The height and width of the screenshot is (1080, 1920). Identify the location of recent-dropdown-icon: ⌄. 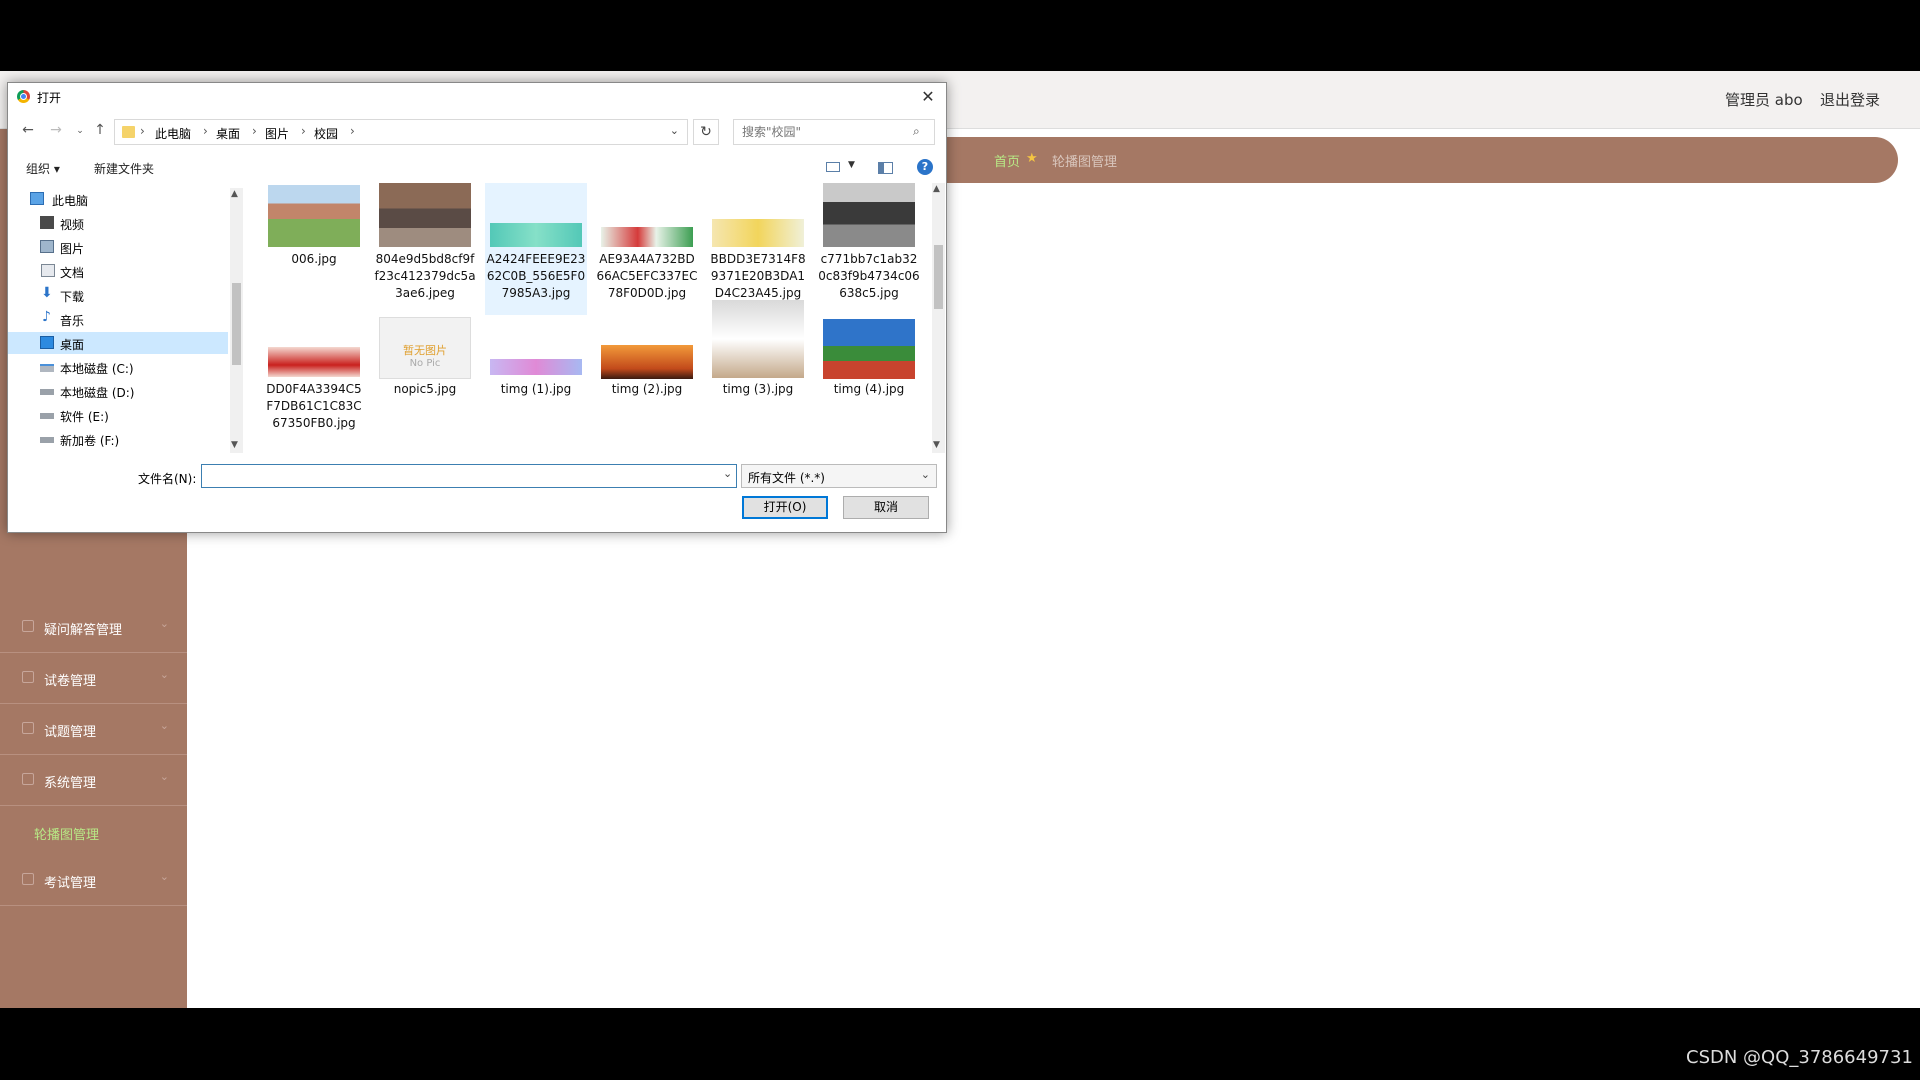
(80, 131).